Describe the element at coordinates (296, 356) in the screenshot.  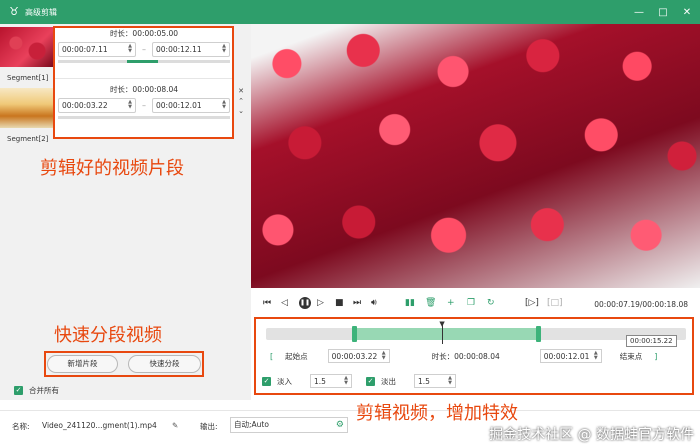
I see `start-point-label: 起始点` at that location.